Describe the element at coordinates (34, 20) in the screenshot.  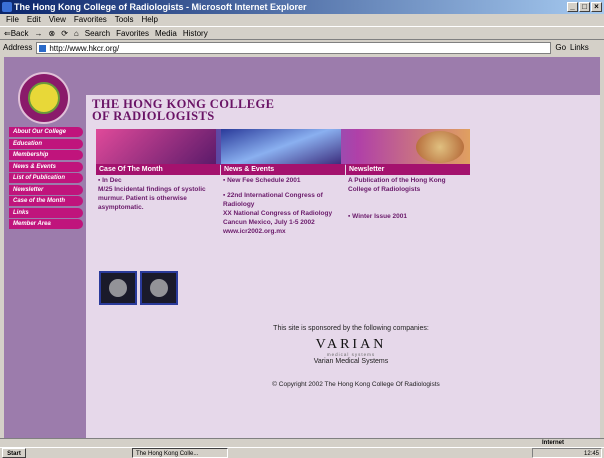
I see `menu-edit: Edit` at that location.